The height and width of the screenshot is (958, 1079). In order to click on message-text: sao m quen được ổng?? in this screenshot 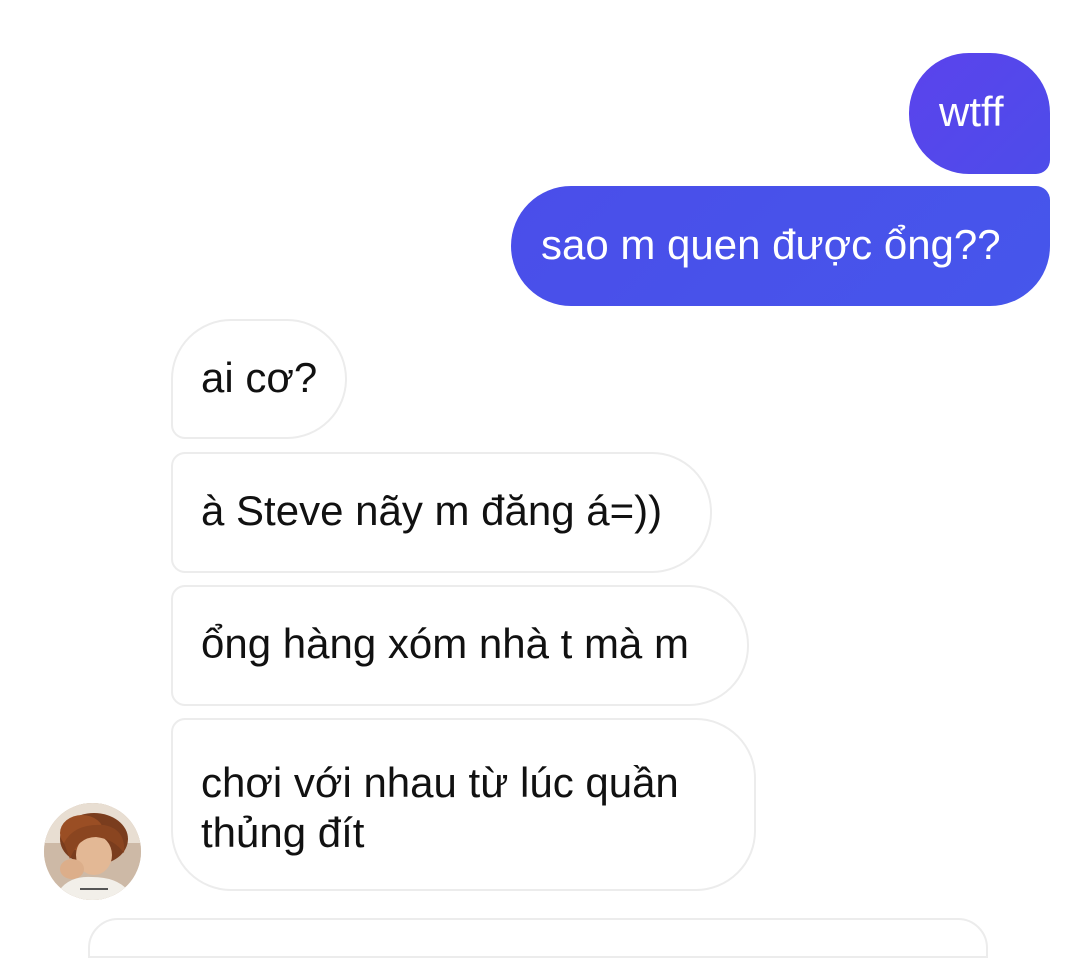, I will do `click(771, 244)`.